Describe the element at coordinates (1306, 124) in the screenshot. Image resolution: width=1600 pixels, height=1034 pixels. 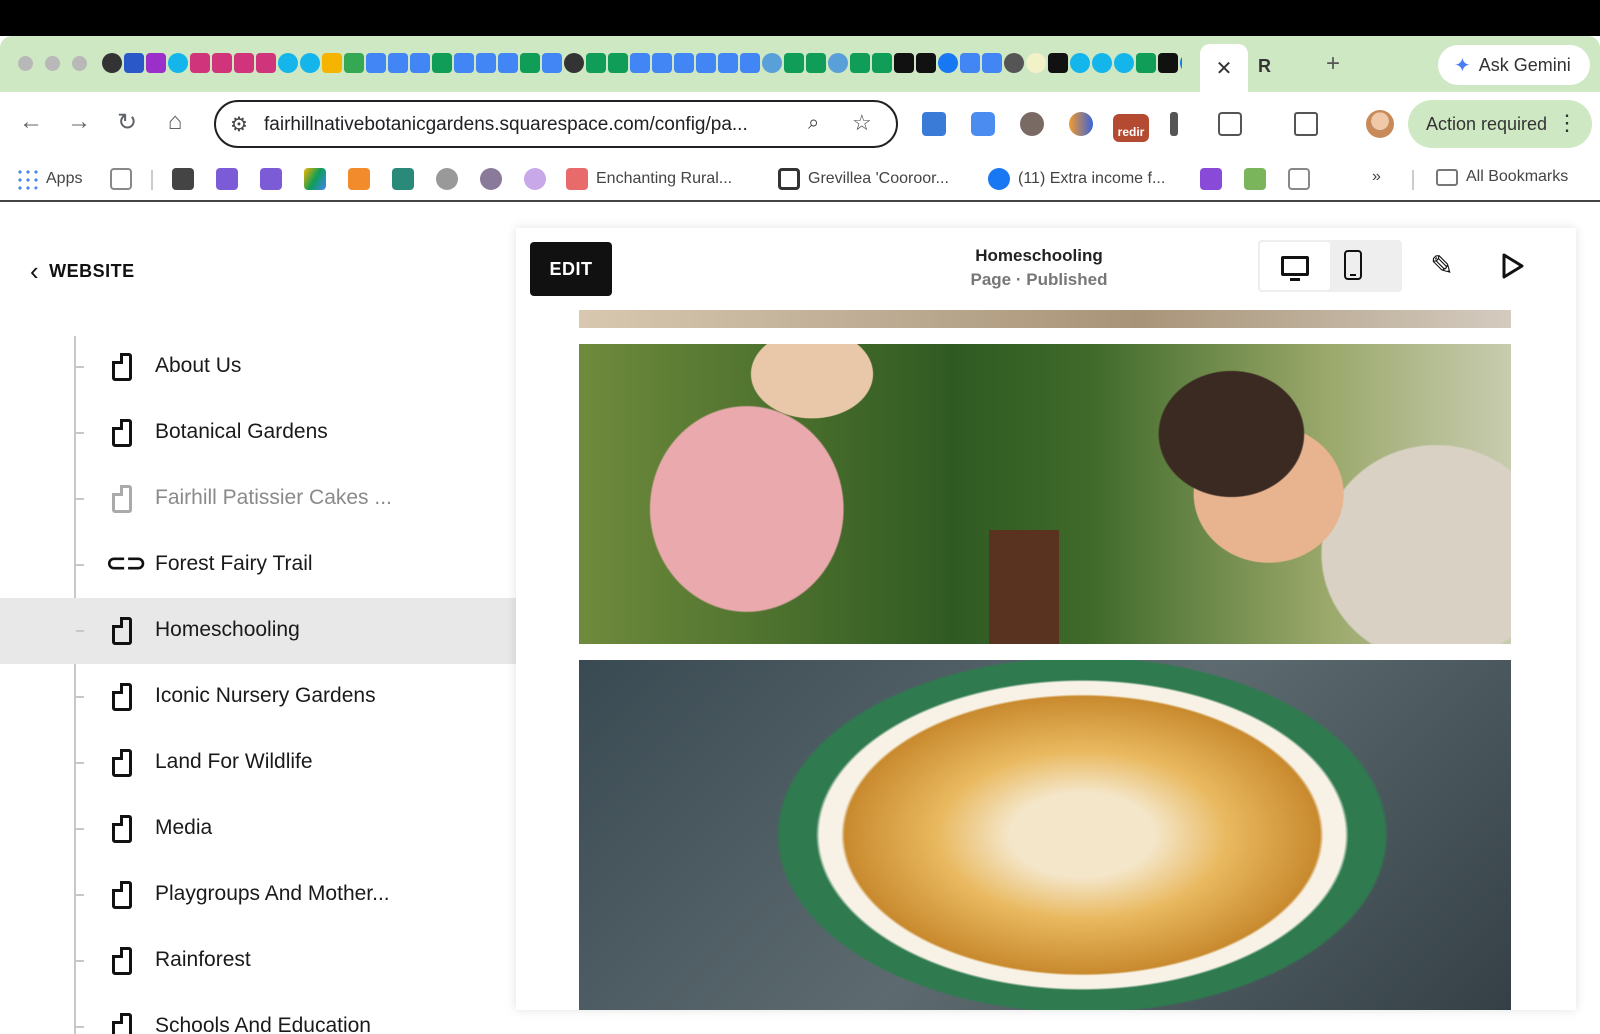
I see `tab-search-icon` at that location.